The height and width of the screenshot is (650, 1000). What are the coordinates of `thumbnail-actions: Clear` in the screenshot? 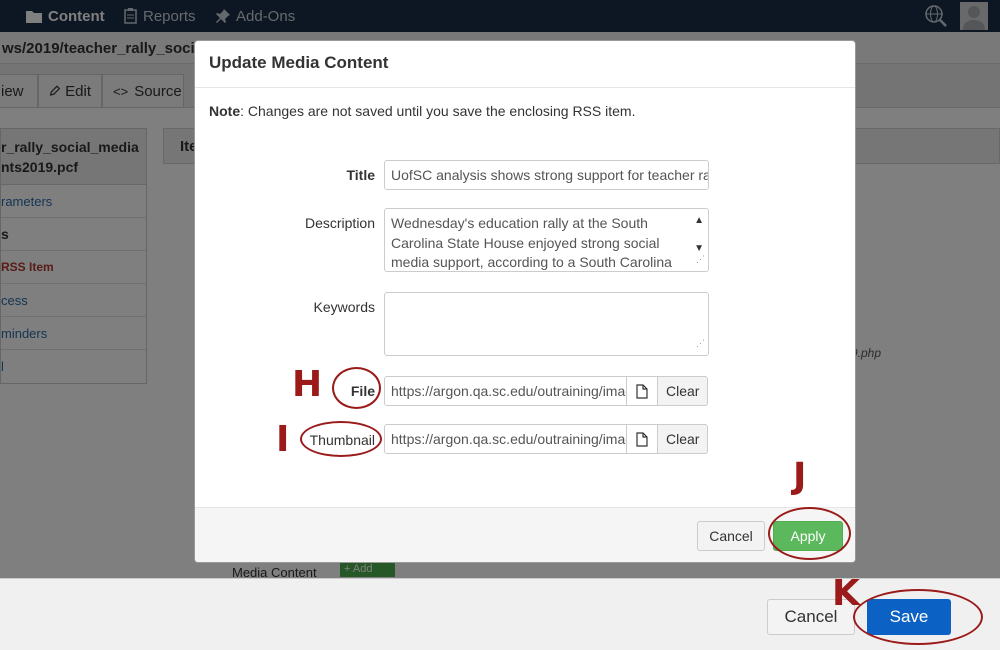 It's located at (667, 439).